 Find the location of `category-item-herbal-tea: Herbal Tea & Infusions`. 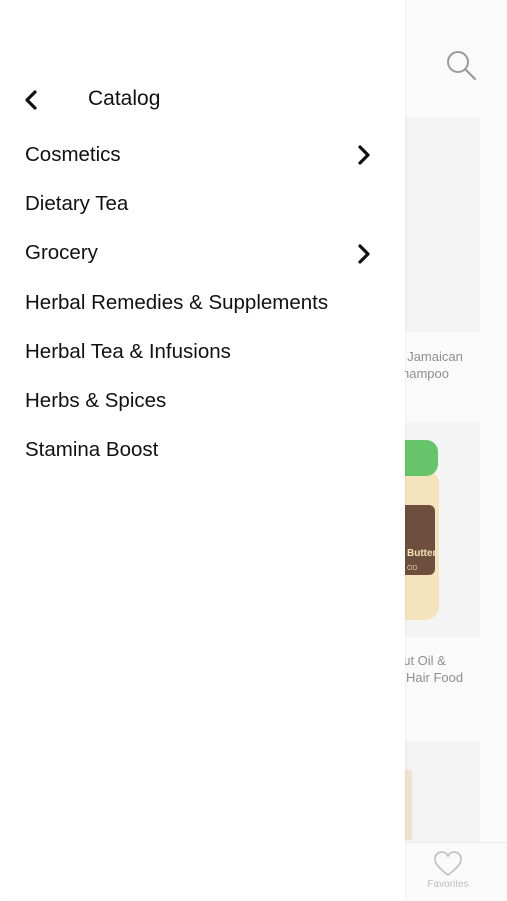

category-item-herbal-tea: Herbal Tea & Infusions is located at coordinates (202, 351).